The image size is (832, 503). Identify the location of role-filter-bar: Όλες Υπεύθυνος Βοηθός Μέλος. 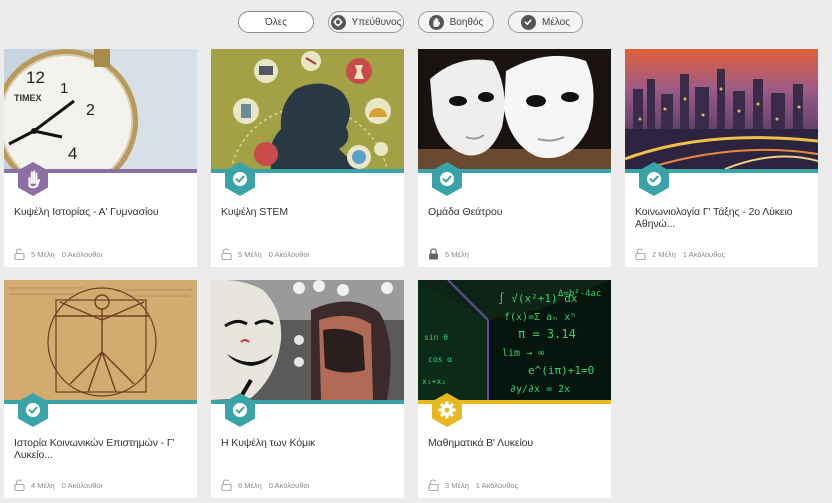
(416, 22).